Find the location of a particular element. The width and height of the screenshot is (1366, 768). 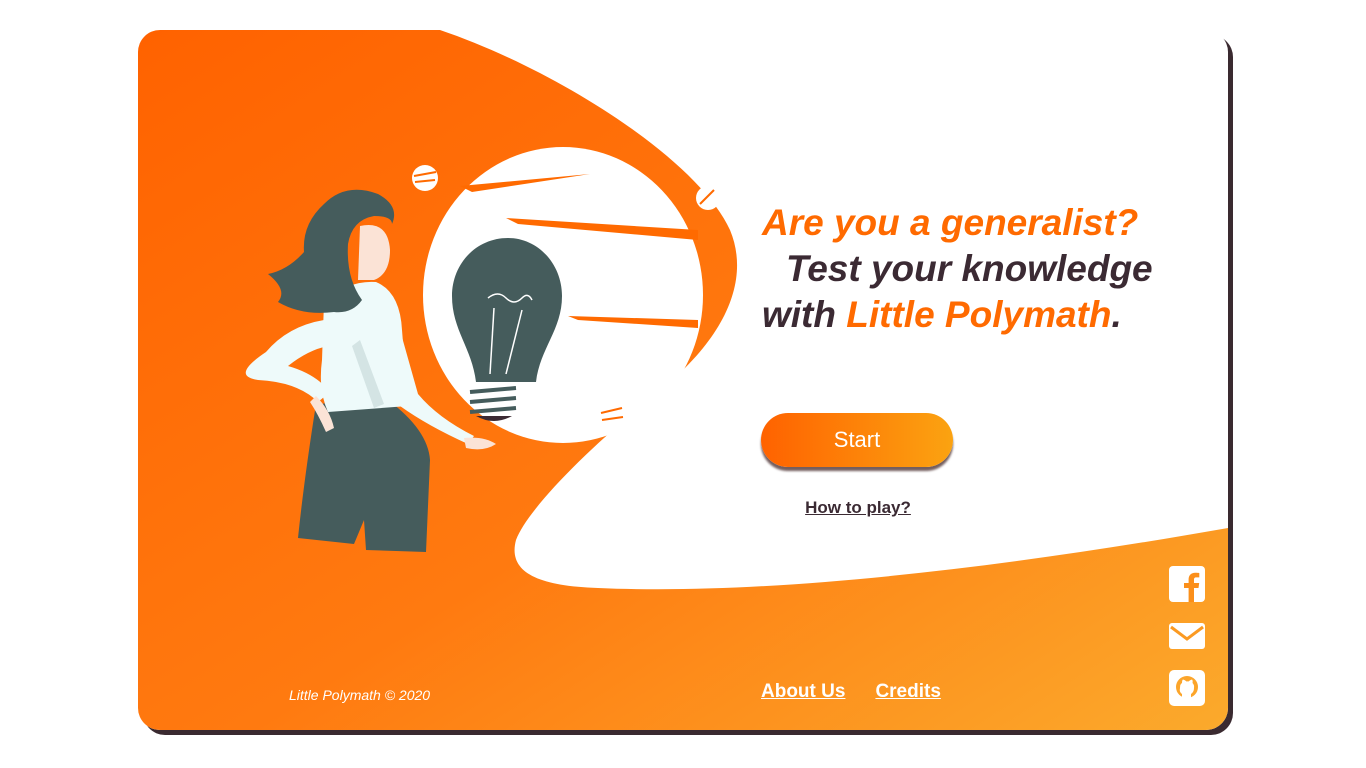

brand-name: Little Polymath is located at coordinates (979, 314).